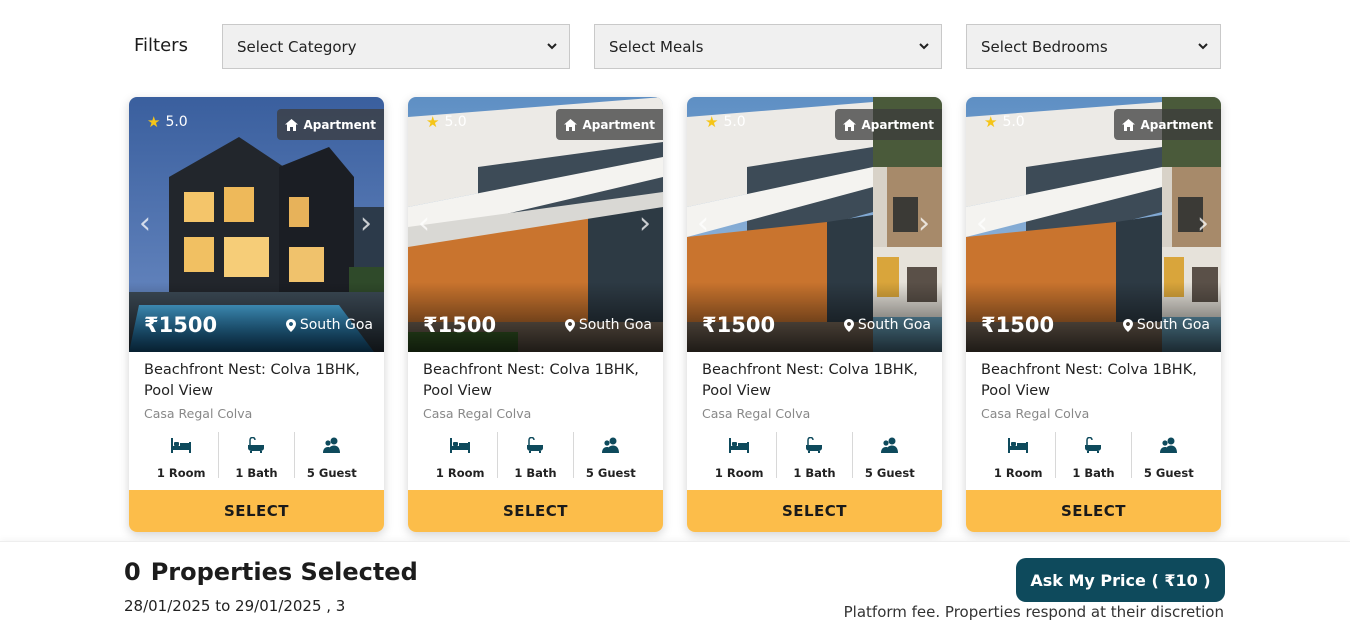 The height and width of the screenshot is (641, 1350). I want to click on selected-count-heading: 0 Properties Selected, so click(271, 572).